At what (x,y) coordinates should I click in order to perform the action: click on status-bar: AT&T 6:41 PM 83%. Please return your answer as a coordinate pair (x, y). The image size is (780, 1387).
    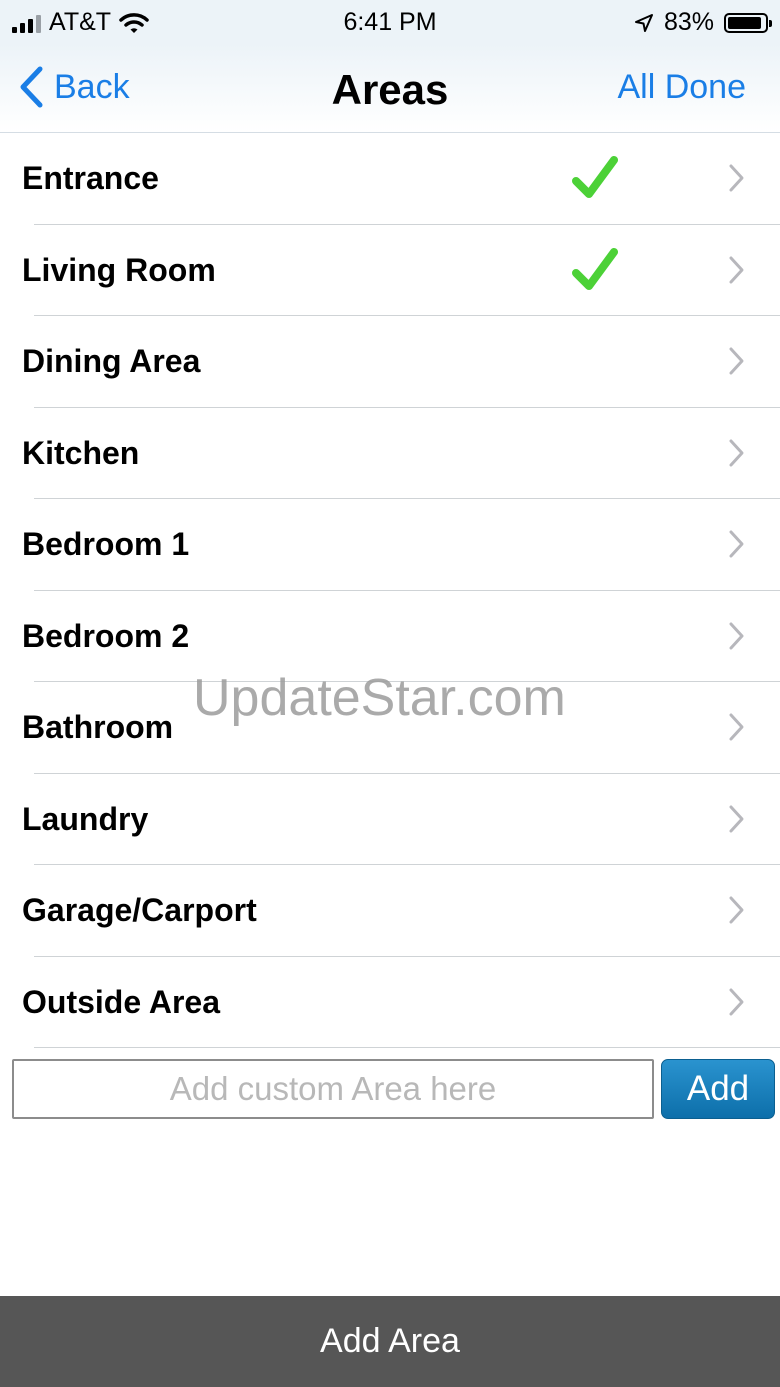
    Looking at the image, I should click on (390, 22).